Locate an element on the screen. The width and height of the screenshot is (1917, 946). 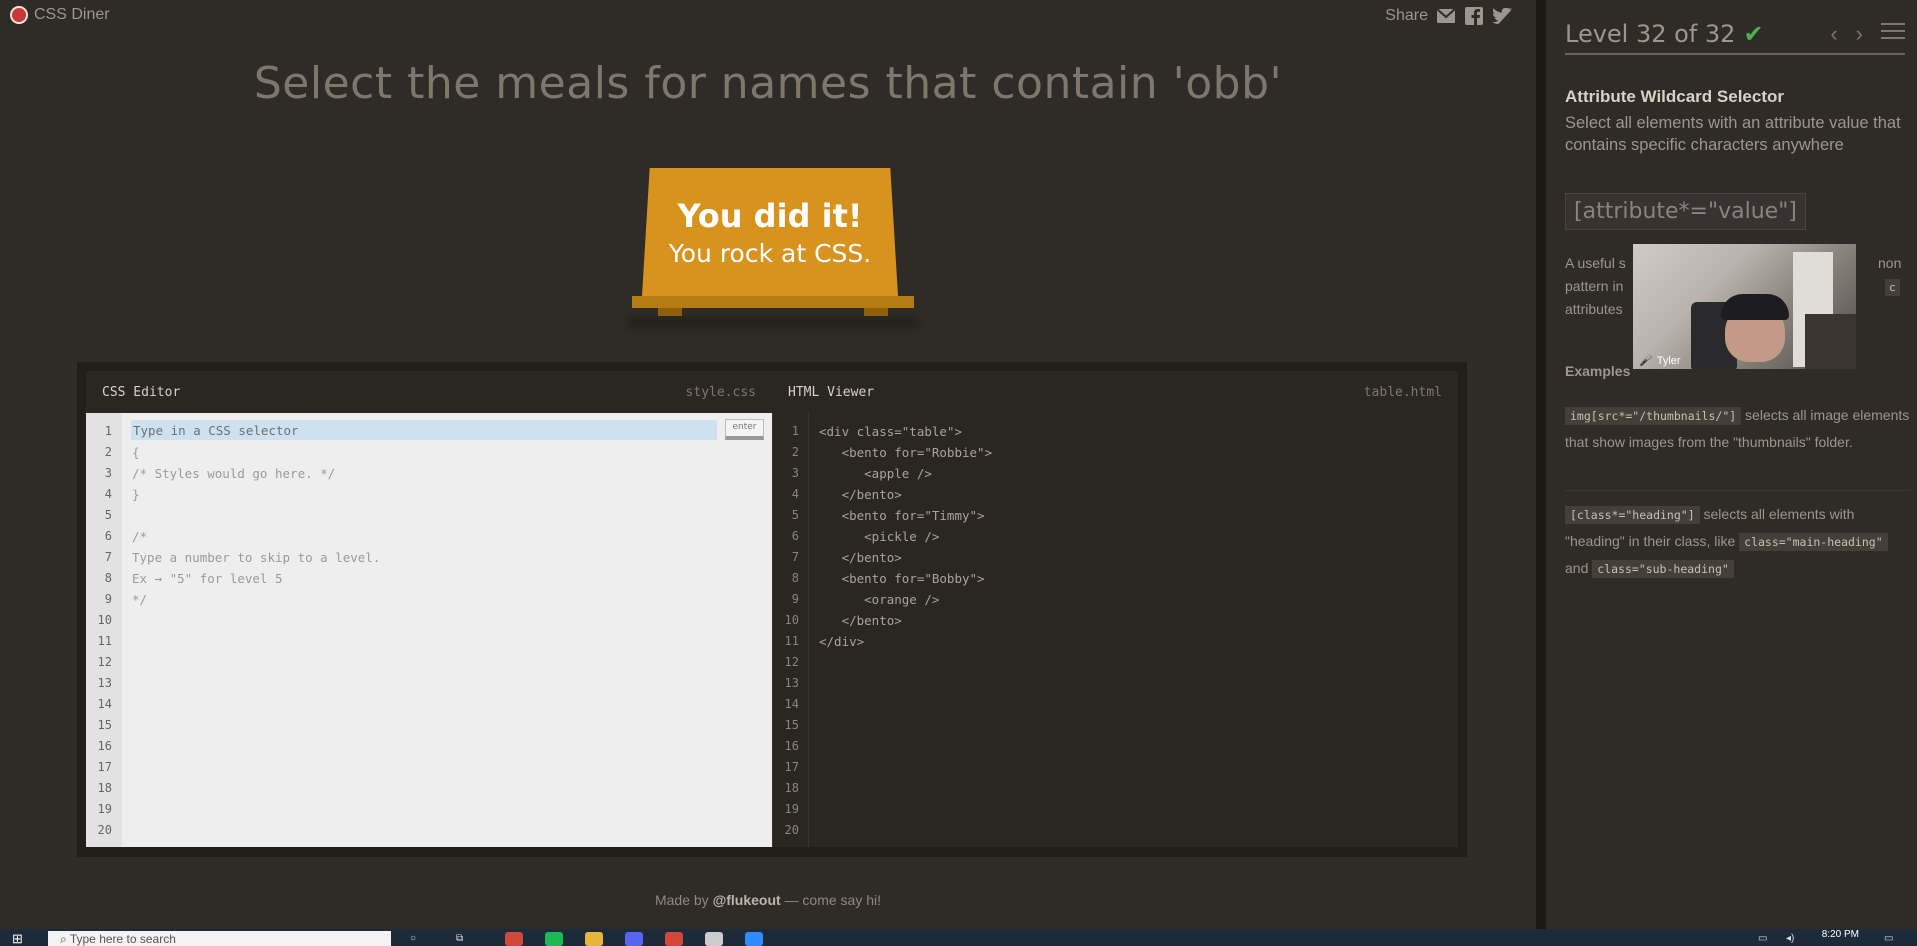
table-top: You did it! You rock at CSS. is located at coordinates (770, 232).